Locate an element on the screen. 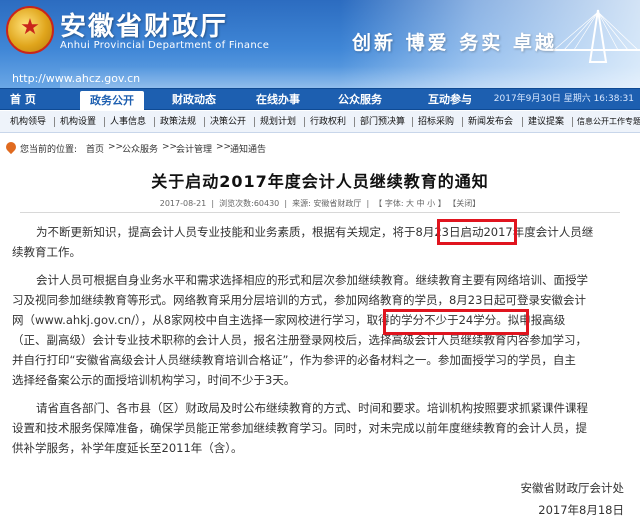  site-title: 安徽省财政厅 is located at coordinates (144, 24).